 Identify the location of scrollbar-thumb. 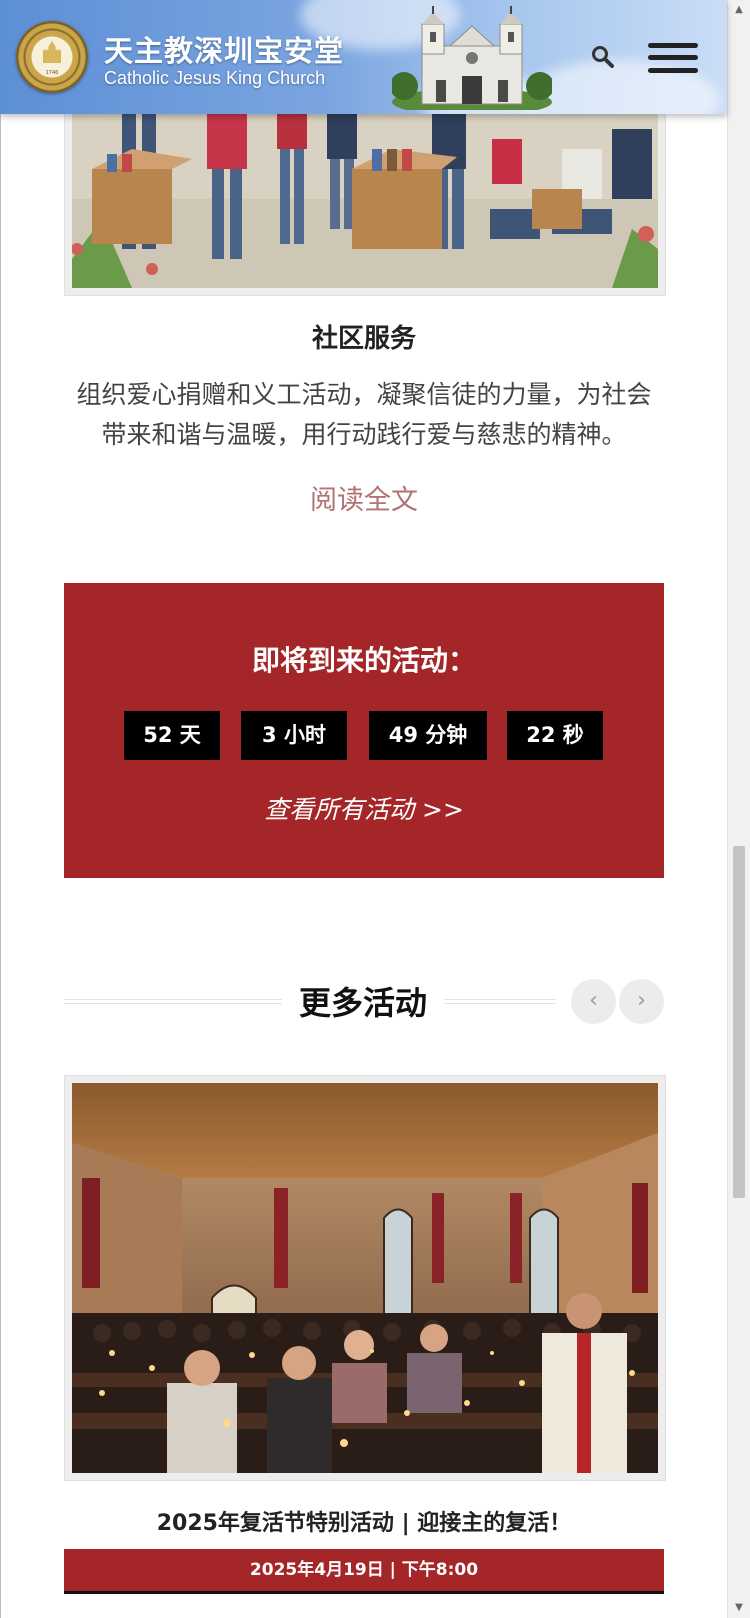
(739, 1022).